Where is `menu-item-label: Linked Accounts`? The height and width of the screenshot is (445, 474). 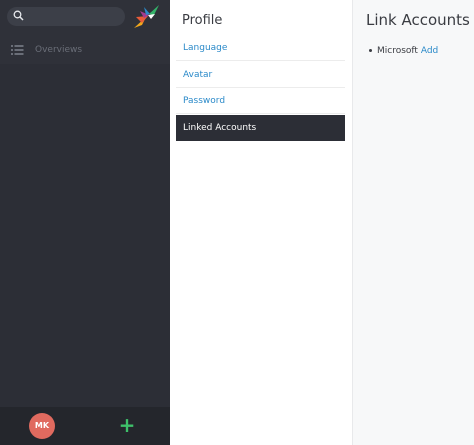 menu-item-label: Linked Accounts is located at coordinates (220, 128).